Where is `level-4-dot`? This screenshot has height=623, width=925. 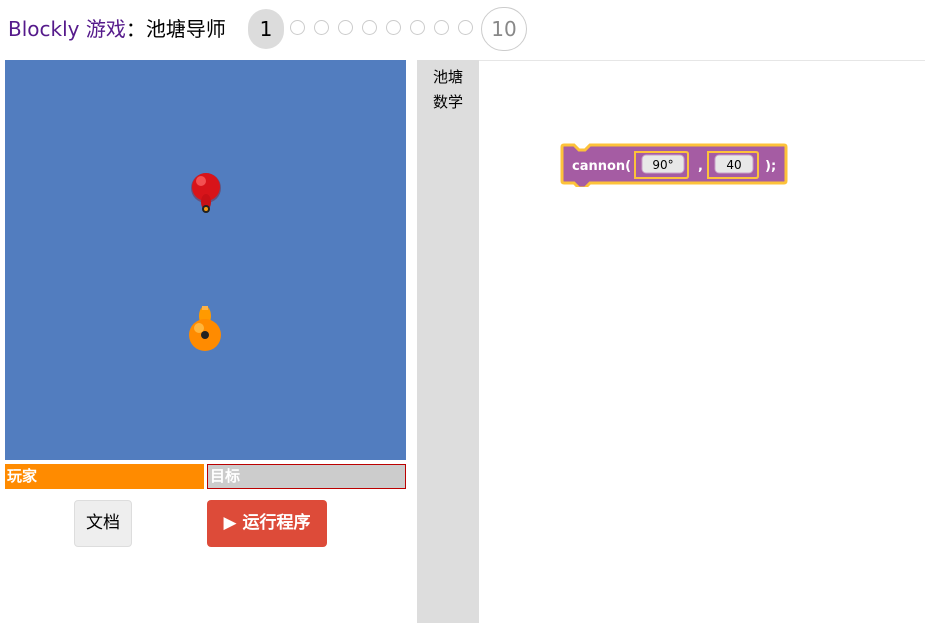 level-4-dot is located at coordinates (345, 27).